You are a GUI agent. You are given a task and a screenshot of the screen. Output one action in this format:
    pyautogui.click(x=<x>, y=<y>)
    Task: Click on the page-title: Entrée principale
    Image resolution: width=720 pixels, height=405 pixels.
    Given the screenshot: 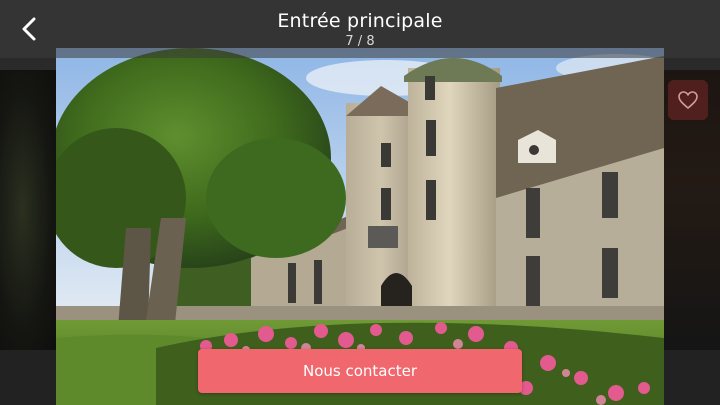 What is the action you would take?
    pyautogui.click(x=360, y=21)
    